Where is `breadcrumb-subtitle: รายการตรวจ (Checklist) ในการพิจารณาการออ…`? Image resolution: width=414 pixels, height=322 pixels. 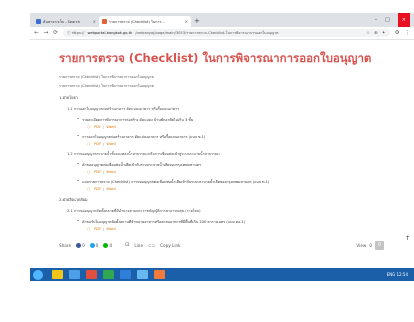
breadcrumb-subtitle: รายการตรวจ (Checklist) ในการพิจารณาการออ… is located at coordinates (106, 86).